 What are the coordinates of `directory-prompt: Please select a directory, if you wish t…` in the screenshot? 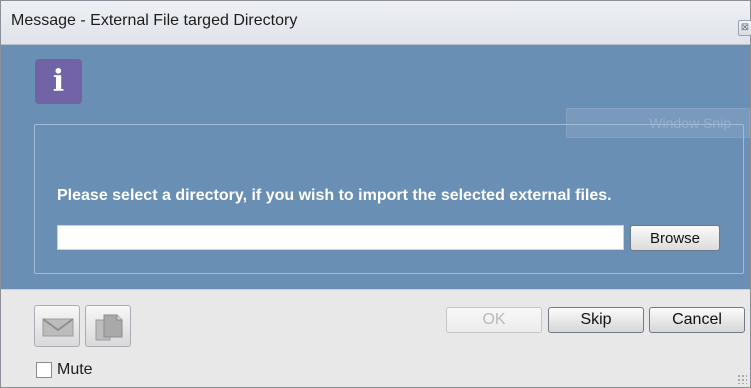 It's located at (334, 195).